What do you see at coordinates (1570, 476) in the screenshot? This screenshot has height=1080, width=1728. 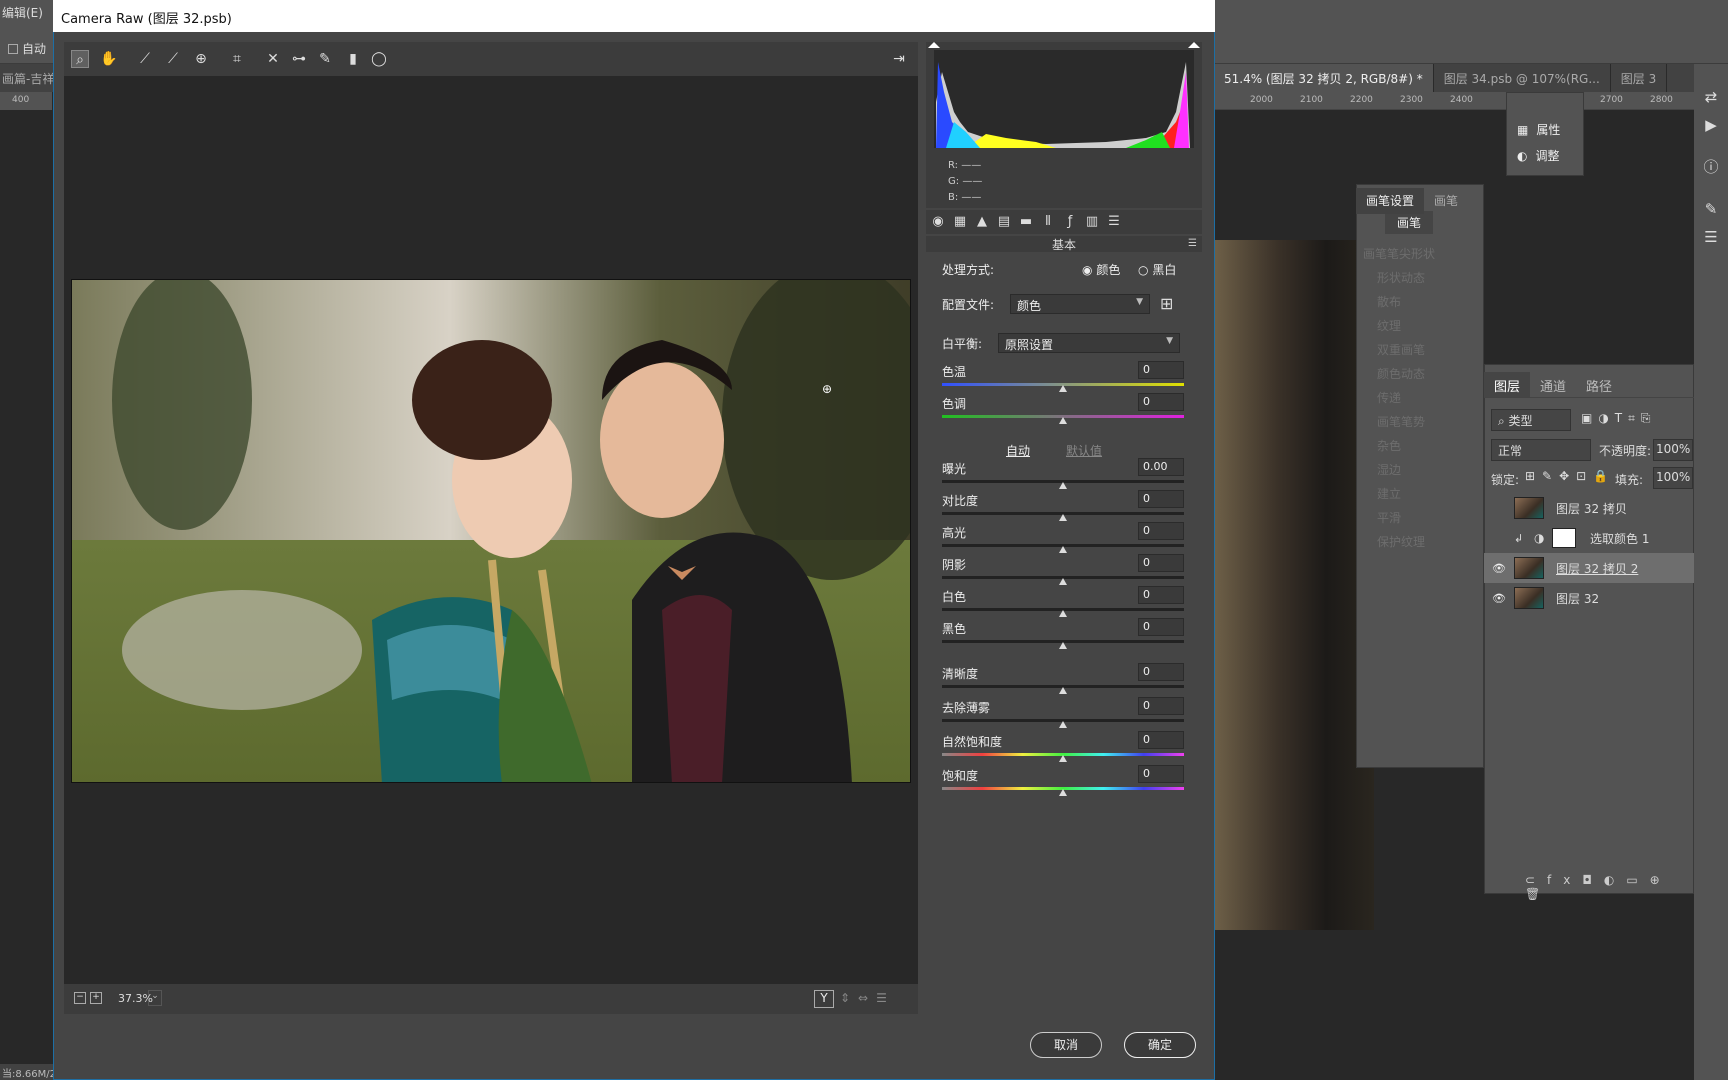 I see `lock-icons: ⊞✎✥⊡🔒` at bounding box center [1570, 476].